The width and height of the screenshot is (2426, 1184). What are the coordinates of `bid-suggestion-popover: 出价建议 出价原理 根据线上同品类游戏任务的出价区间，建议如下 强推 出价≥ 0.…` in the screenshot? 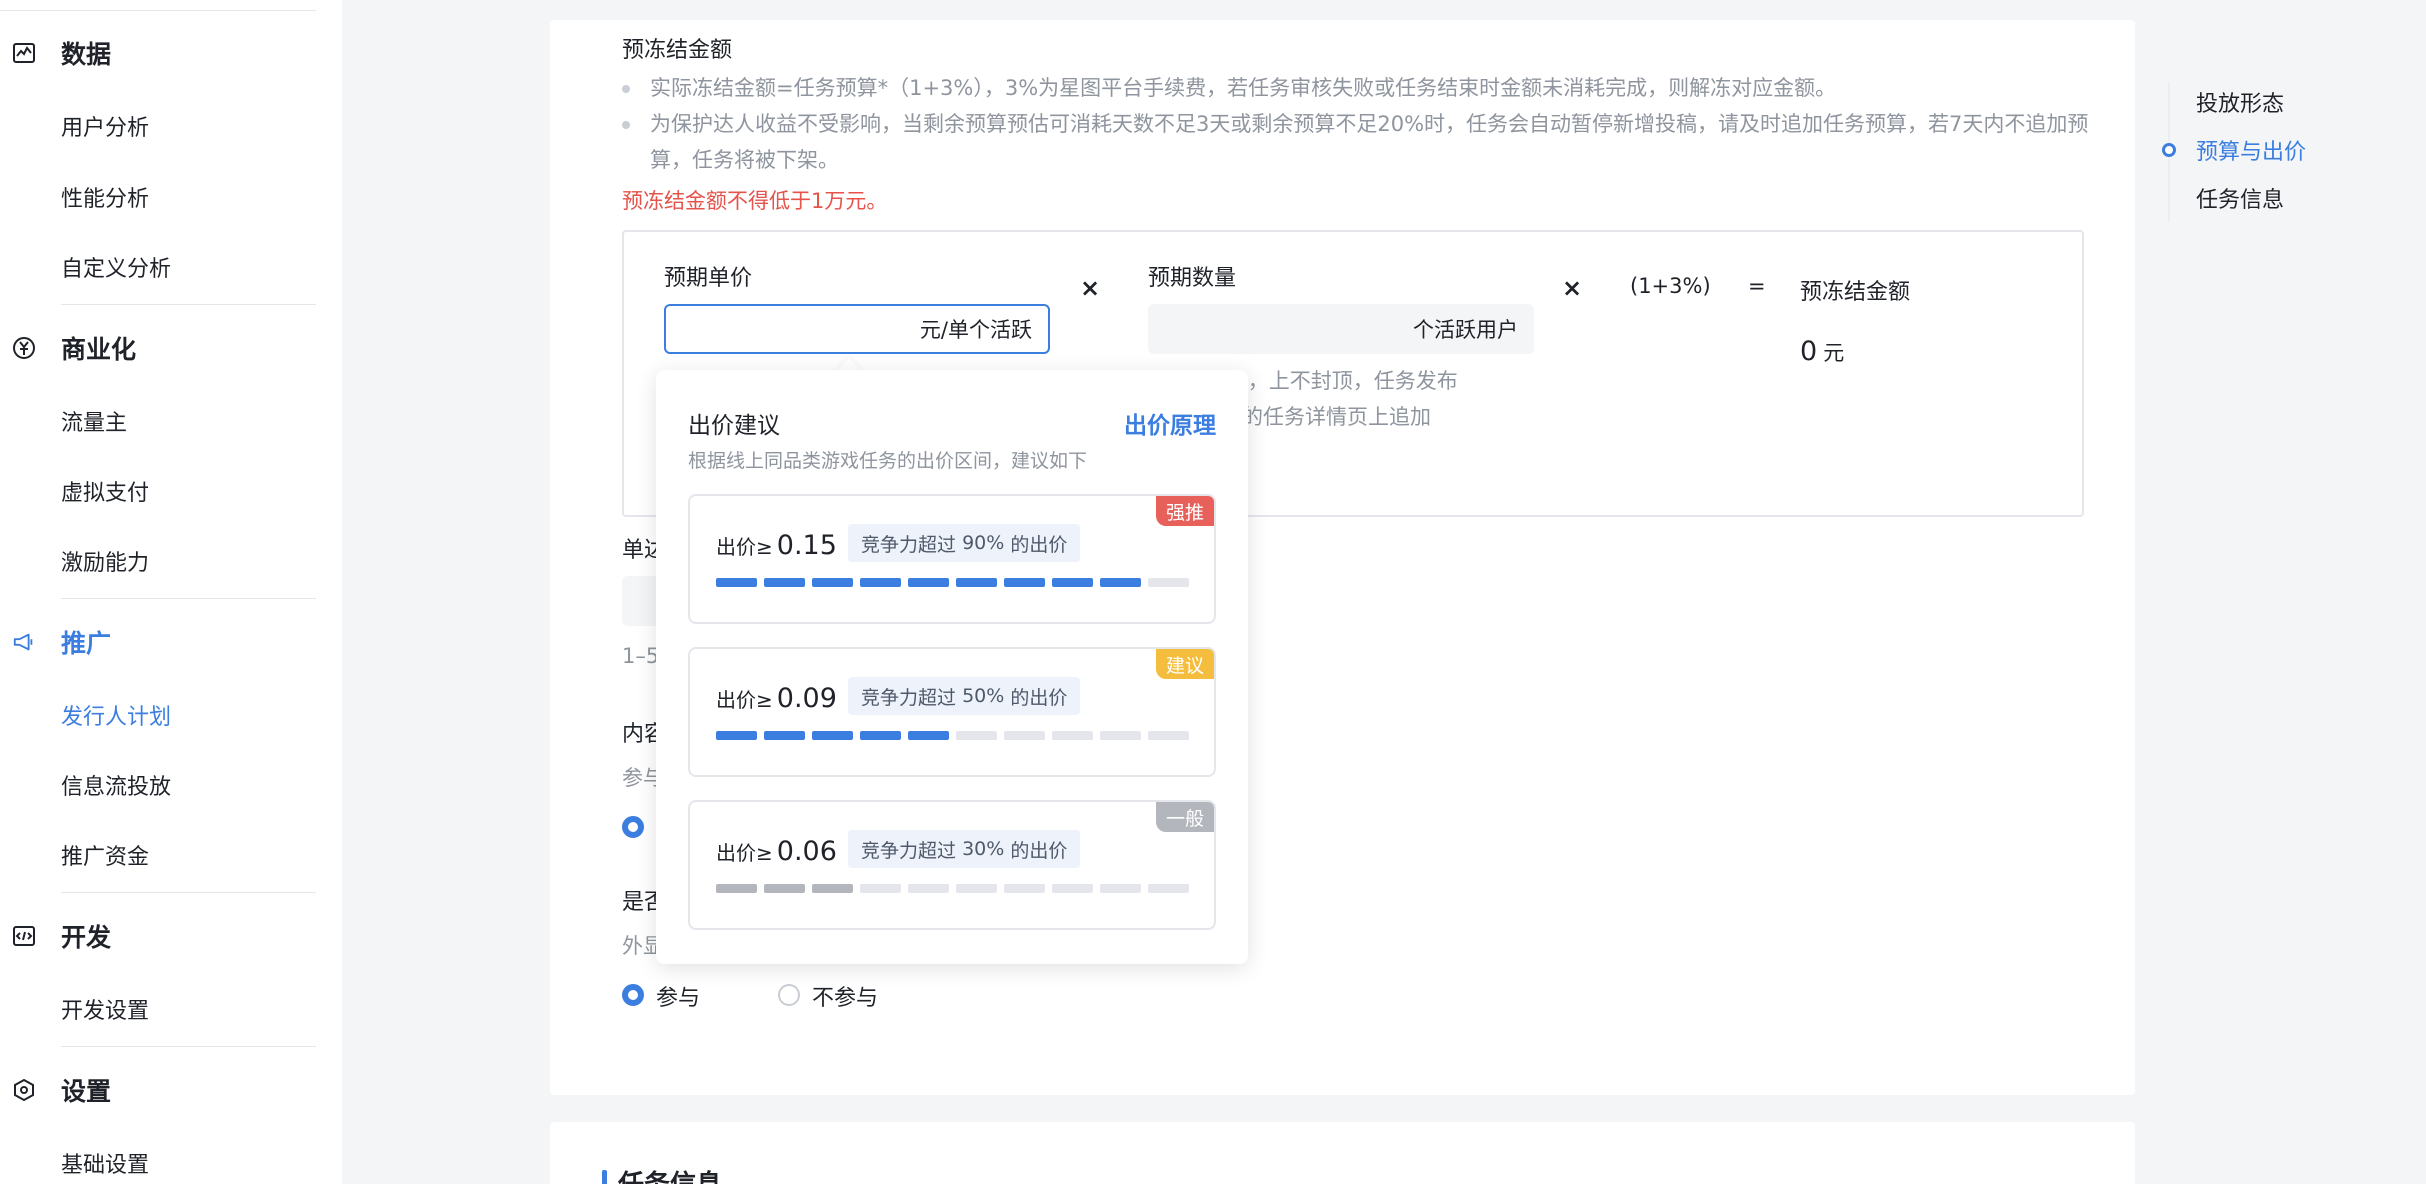 It's located at (952, 667).